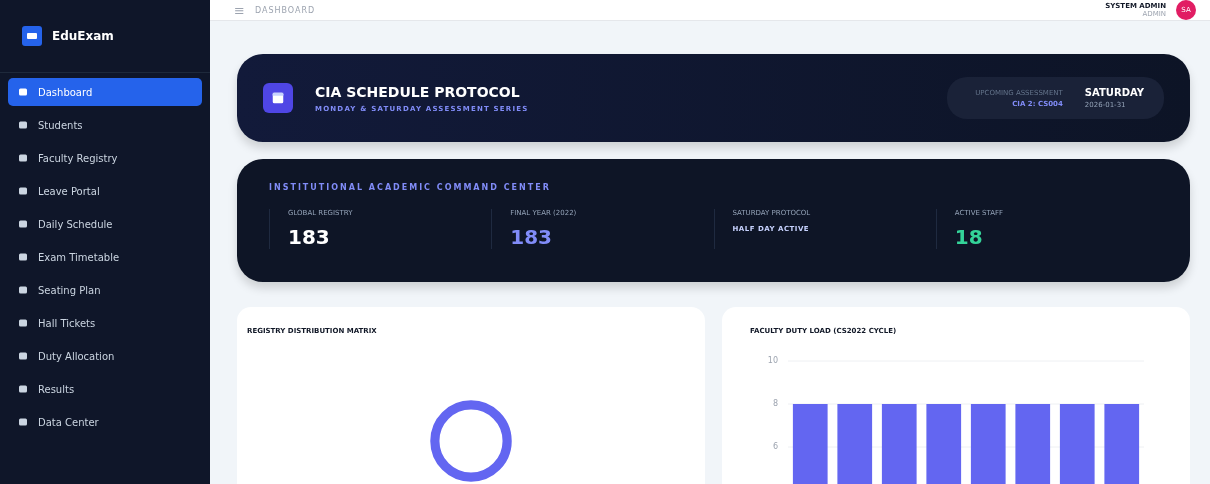  What do you see at coordinates (410, 187) in the screenshot?
I see `command-center-title: INSTITUTIONAL ACADEMIC COMMAND CENTER` at bounding box center [410, 187].